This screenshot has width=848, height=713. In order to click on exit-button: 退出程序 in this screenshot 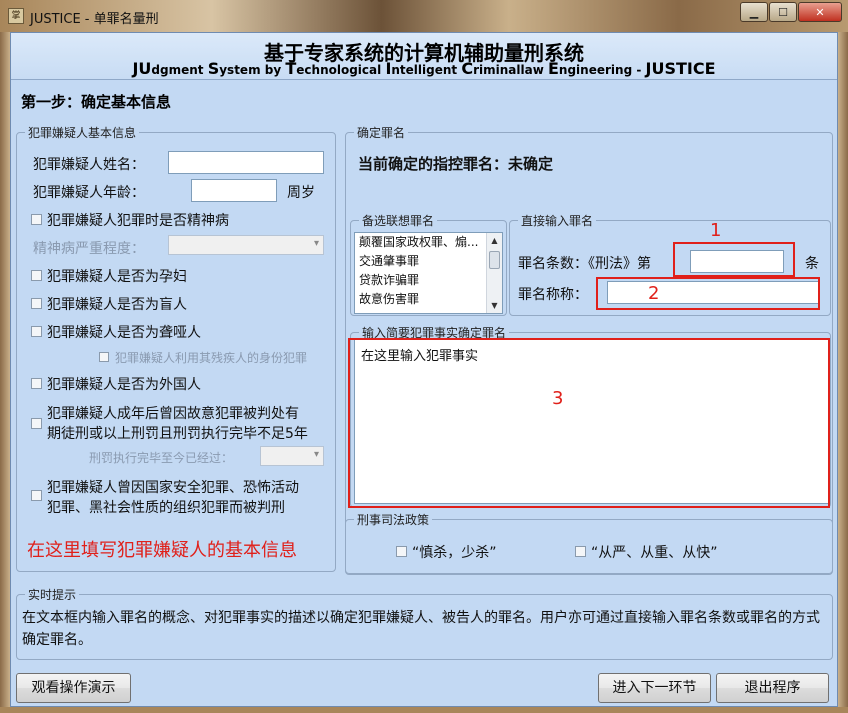, I will do `click(772, 688)`.